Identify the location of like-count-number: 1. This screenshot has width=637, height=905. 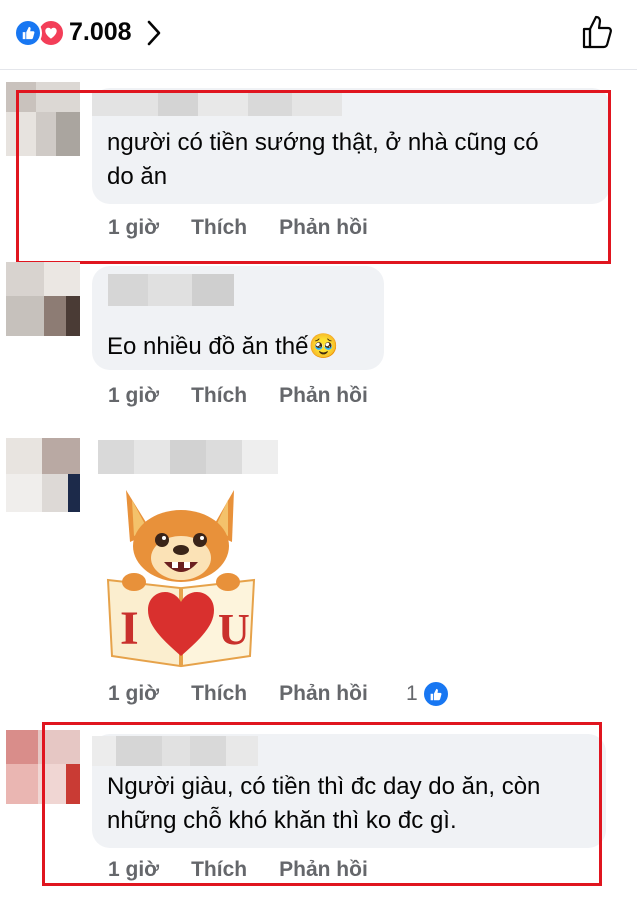
(412, 693).